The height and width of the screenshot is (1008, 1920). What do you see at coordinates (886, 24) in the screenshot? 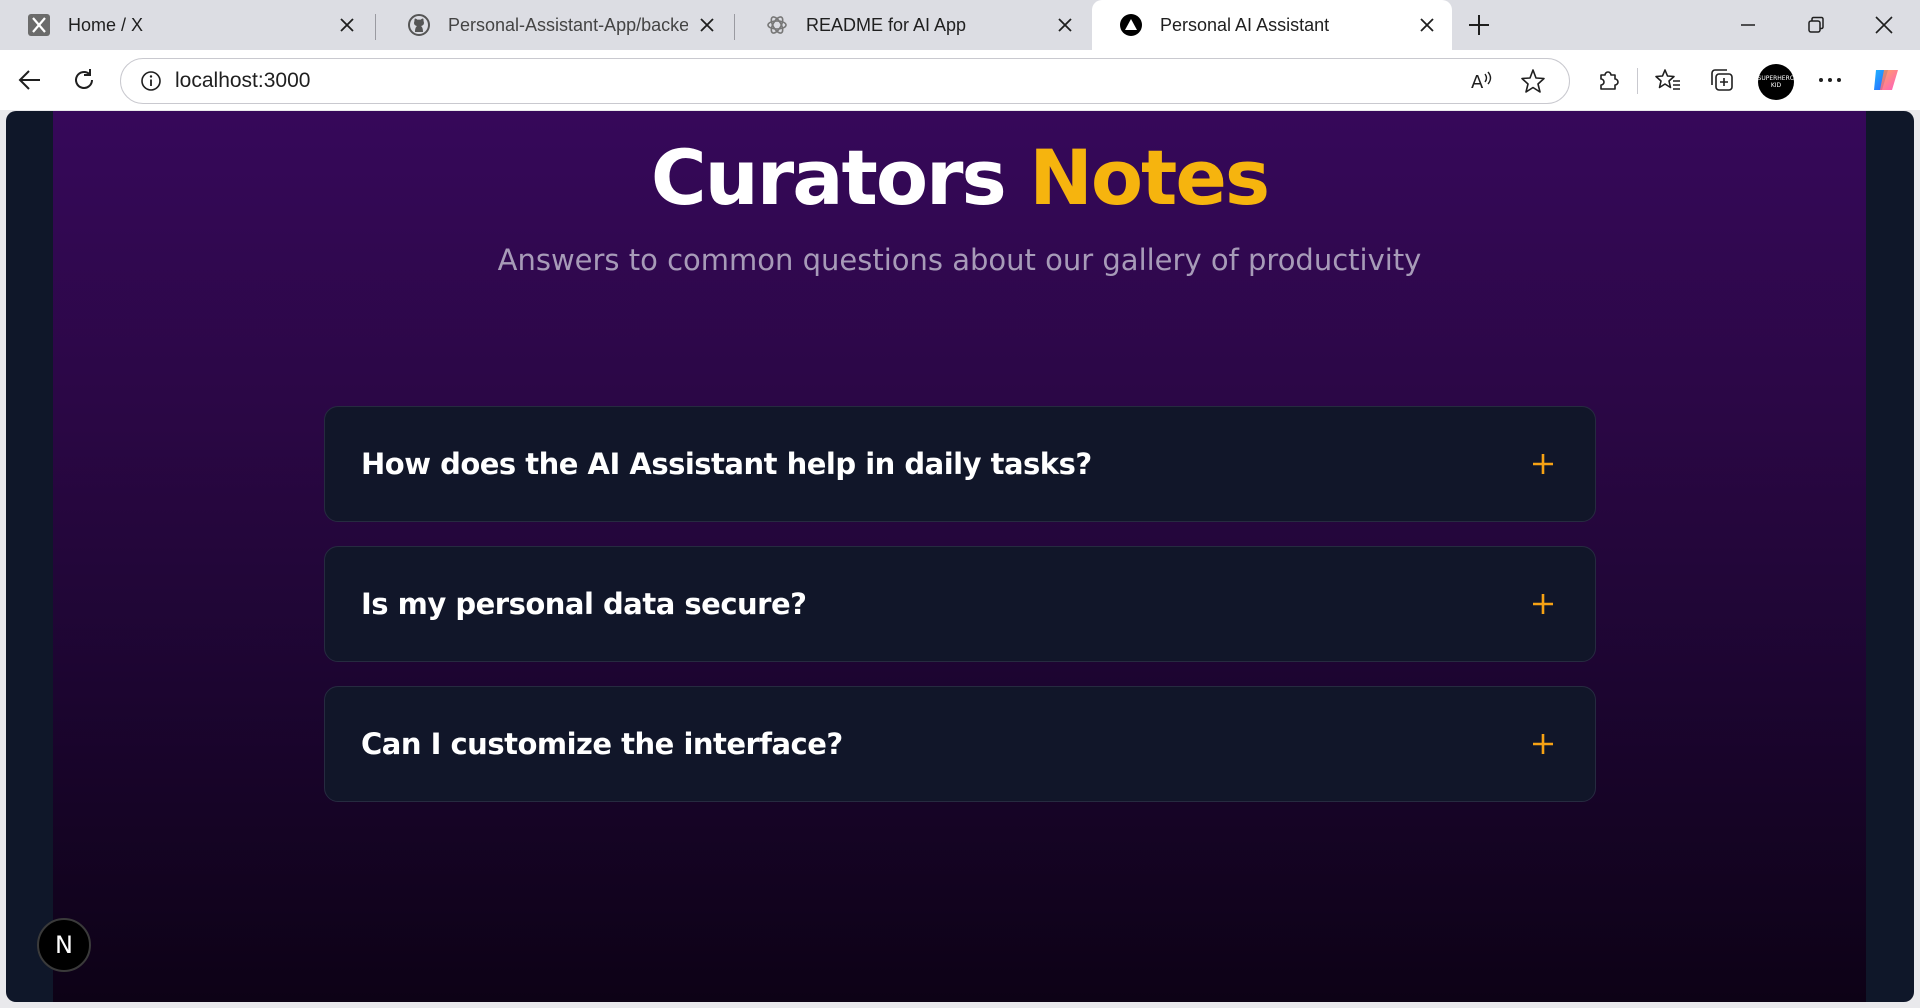
I see `tab-title: README for AI App` at bounding box center [886, 24].